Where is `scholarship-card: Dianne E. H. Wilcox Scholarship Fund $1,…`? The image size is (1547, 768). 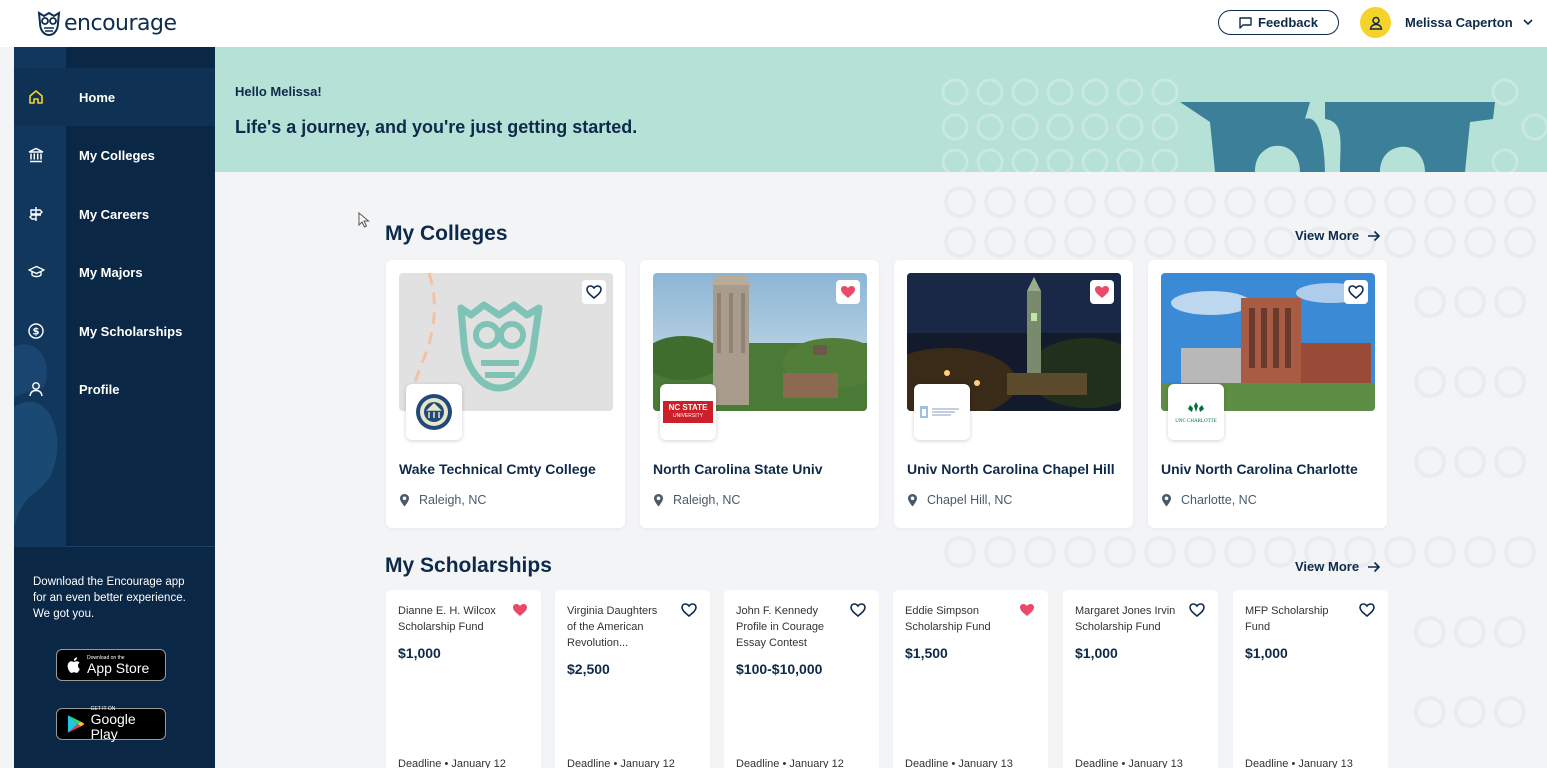
scholarship-card: Dianne E. H. Wilcox Scholarship Fund $1,… is located at coordinates (463, 679).